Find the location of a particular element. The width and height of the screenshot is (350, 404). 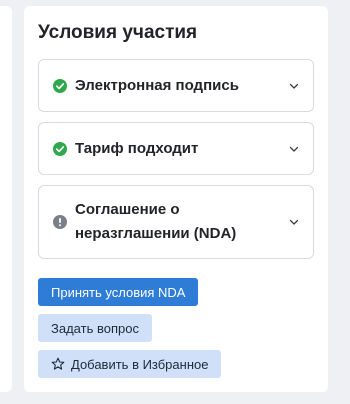

accordion-item-tariff: Тариф подходит is located at coordinates (176, 148).